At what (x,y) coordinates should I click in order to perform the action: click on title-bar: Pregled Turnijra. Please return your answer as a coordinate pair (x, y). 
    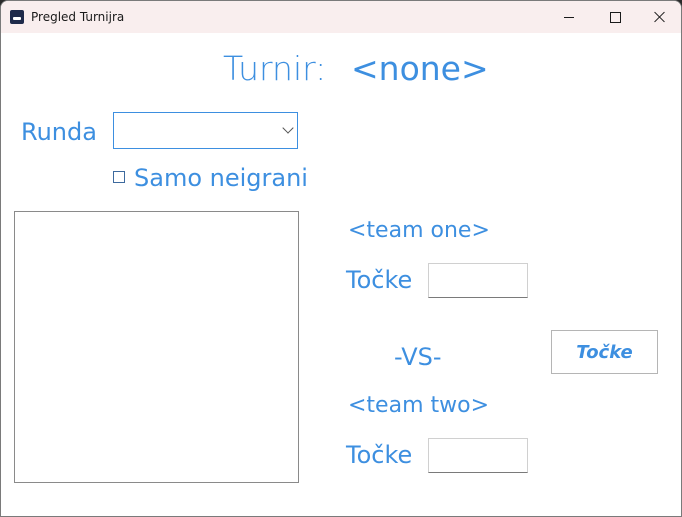
    Looking at the image, I should click on (341, 17).